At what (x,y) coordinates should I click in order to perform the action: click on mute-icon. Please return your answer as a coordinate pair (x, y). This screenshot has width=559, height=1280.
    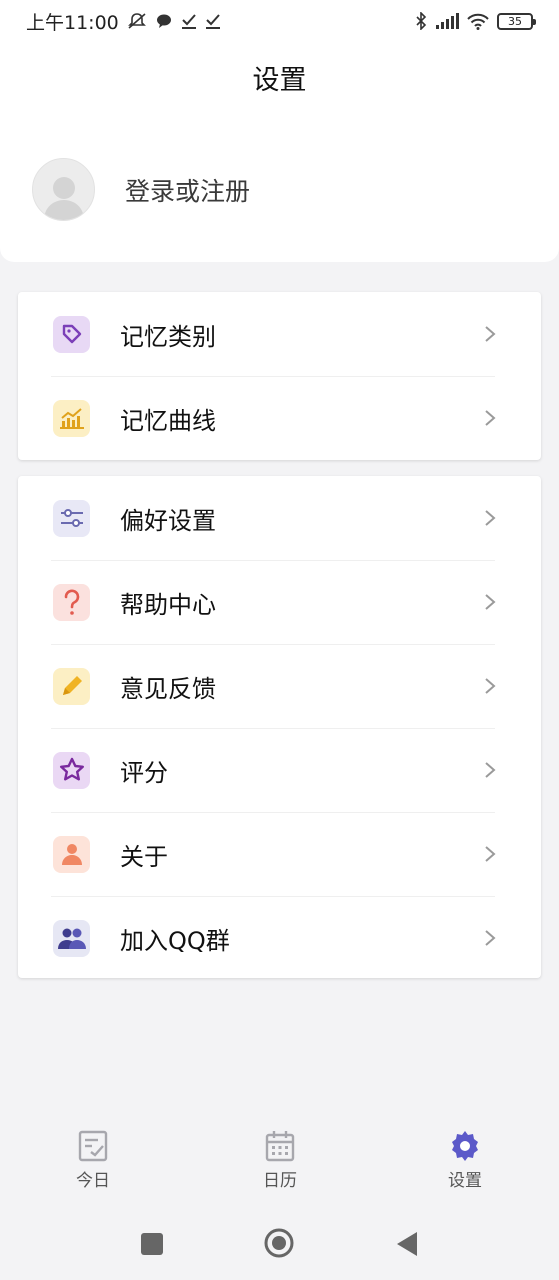
    Looking at the image, I should click on (137, 21).